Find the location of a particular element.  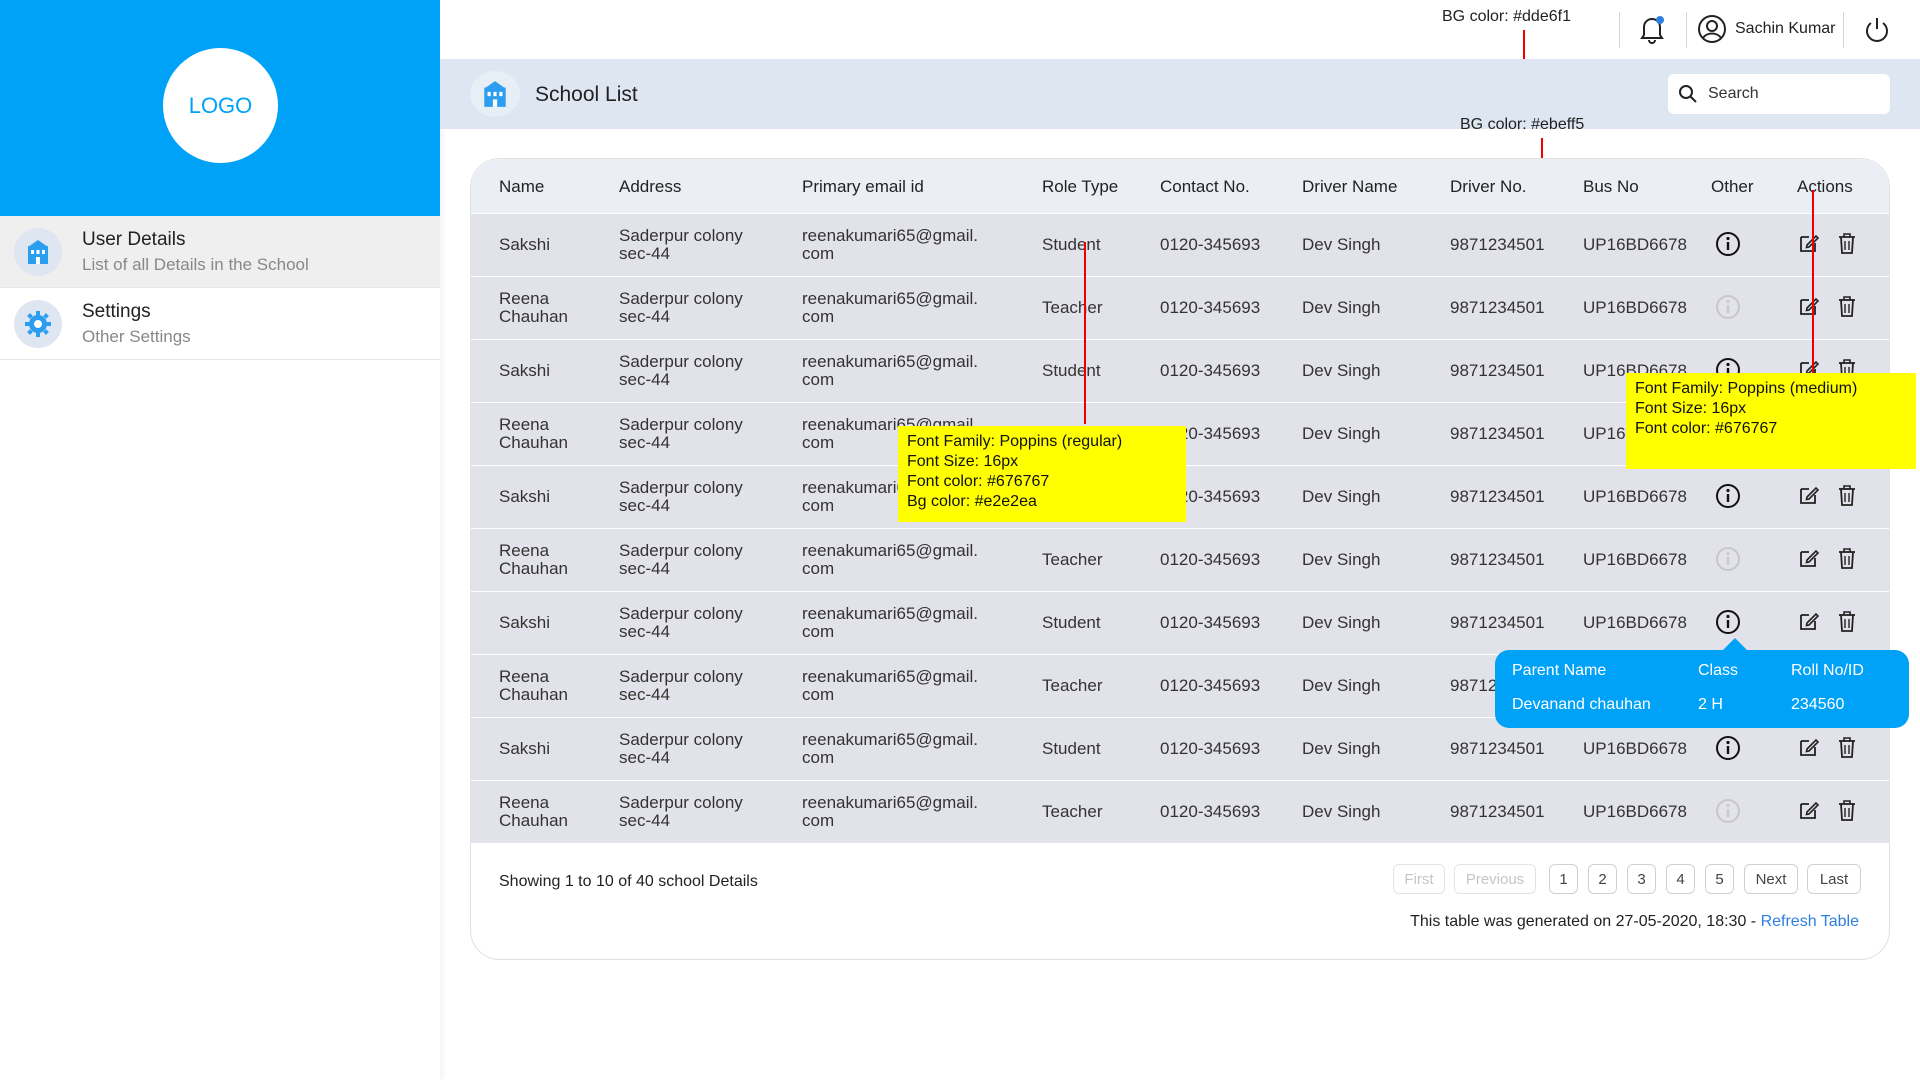

pager-previous-button: Previous is located at coordinates (1495, 879).